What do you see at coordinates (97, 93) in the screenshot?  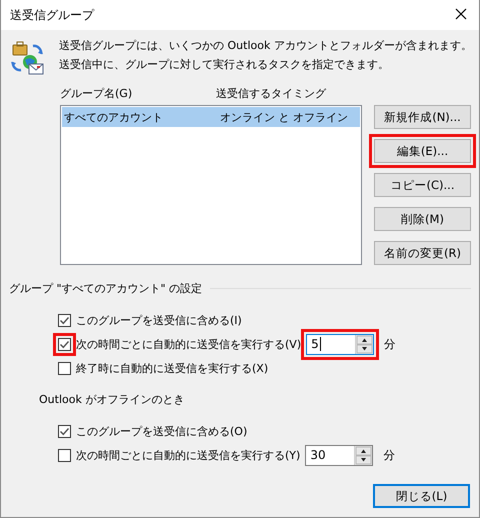 I see `column-header: グループ名(G)` at bounding box center [97, 93].